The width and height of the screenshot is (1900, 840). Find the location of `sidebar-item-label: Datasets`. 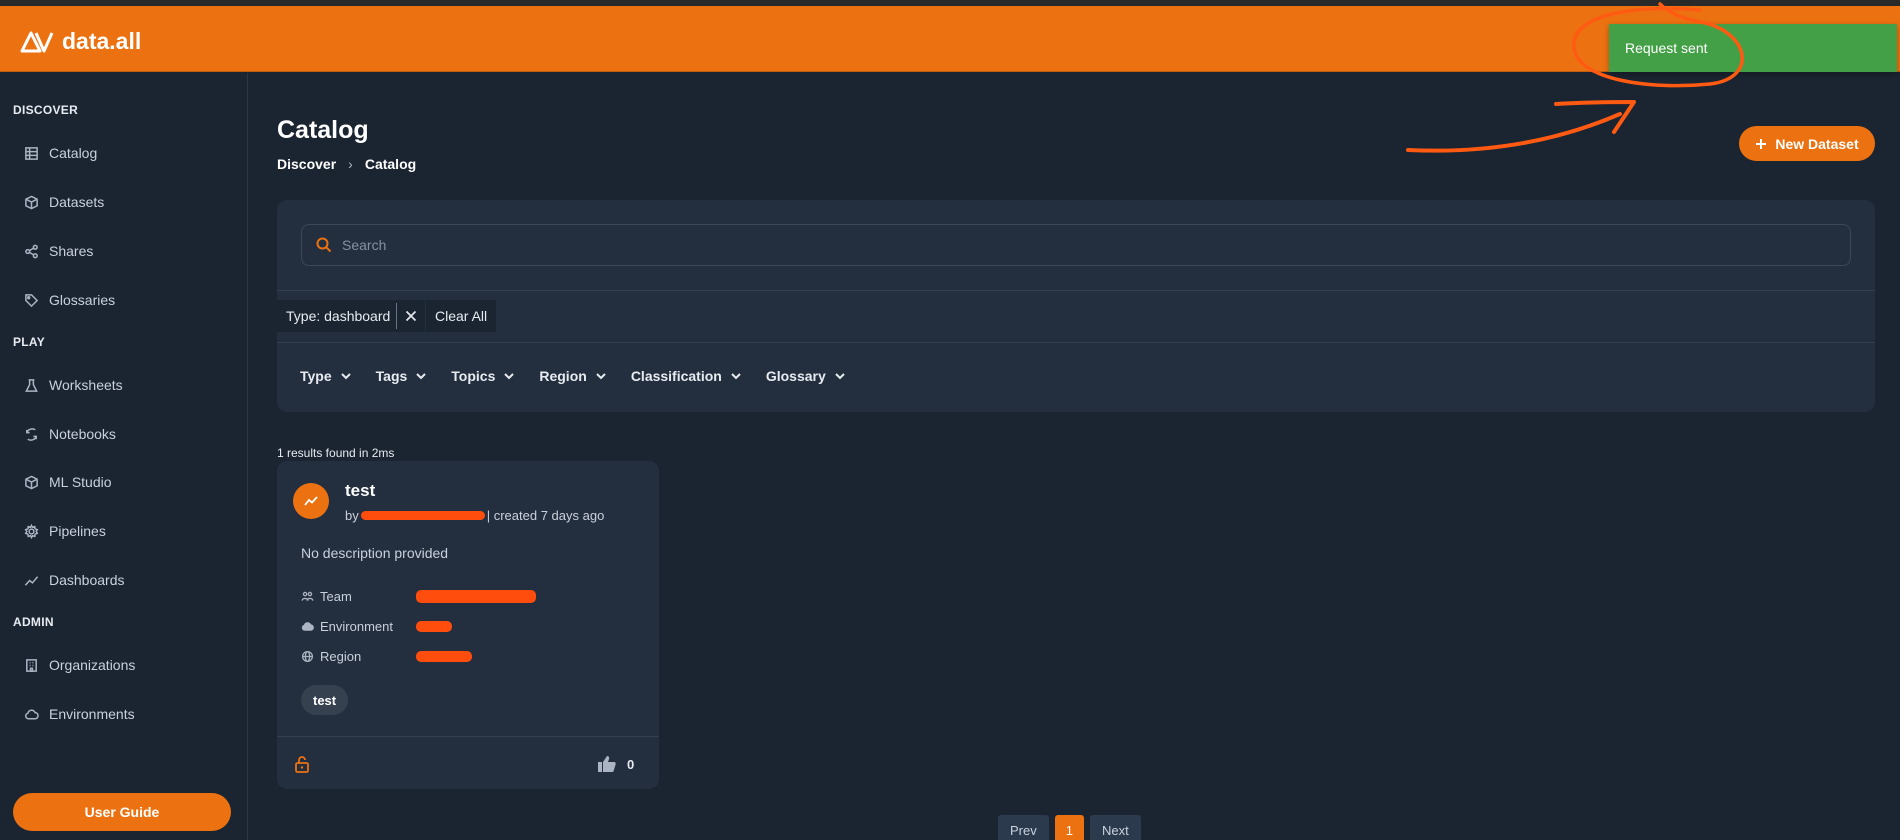

sidebar-item-label: Datasets is located at coordinates (77, 202).